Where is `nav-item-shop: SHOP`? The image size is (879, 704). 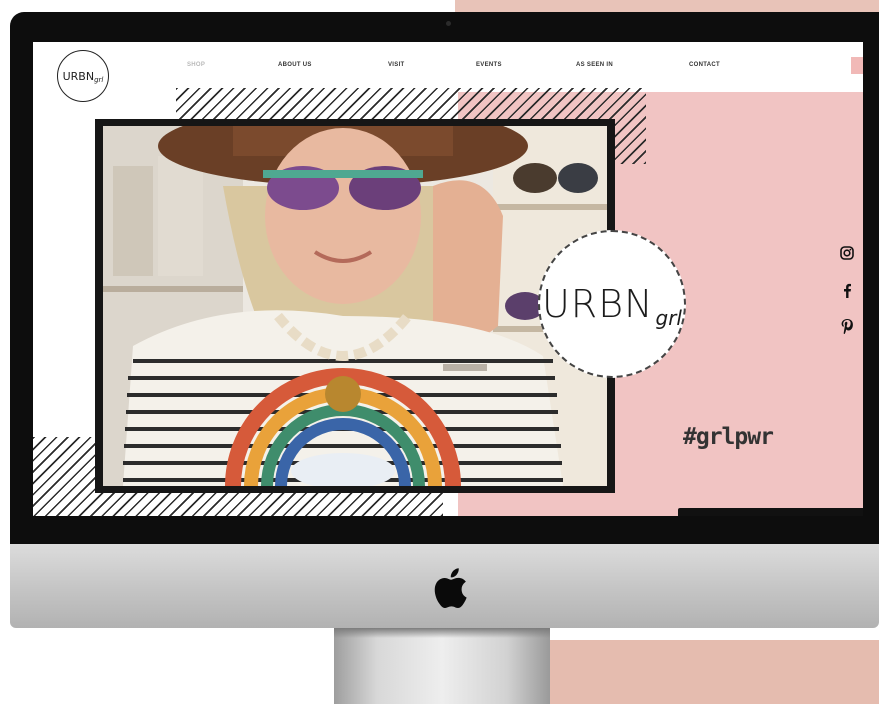 nav-item-shop: SHOP is located at coordinates (196, 65).